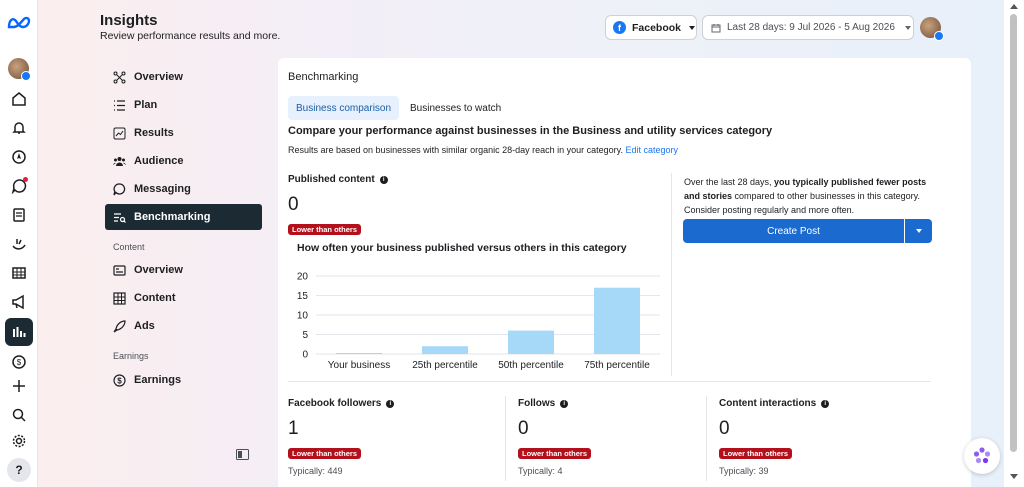 The width and height of the screenshot is (1024, 487). I want to click on nav-item-audience: Audience, so click(183, 161).